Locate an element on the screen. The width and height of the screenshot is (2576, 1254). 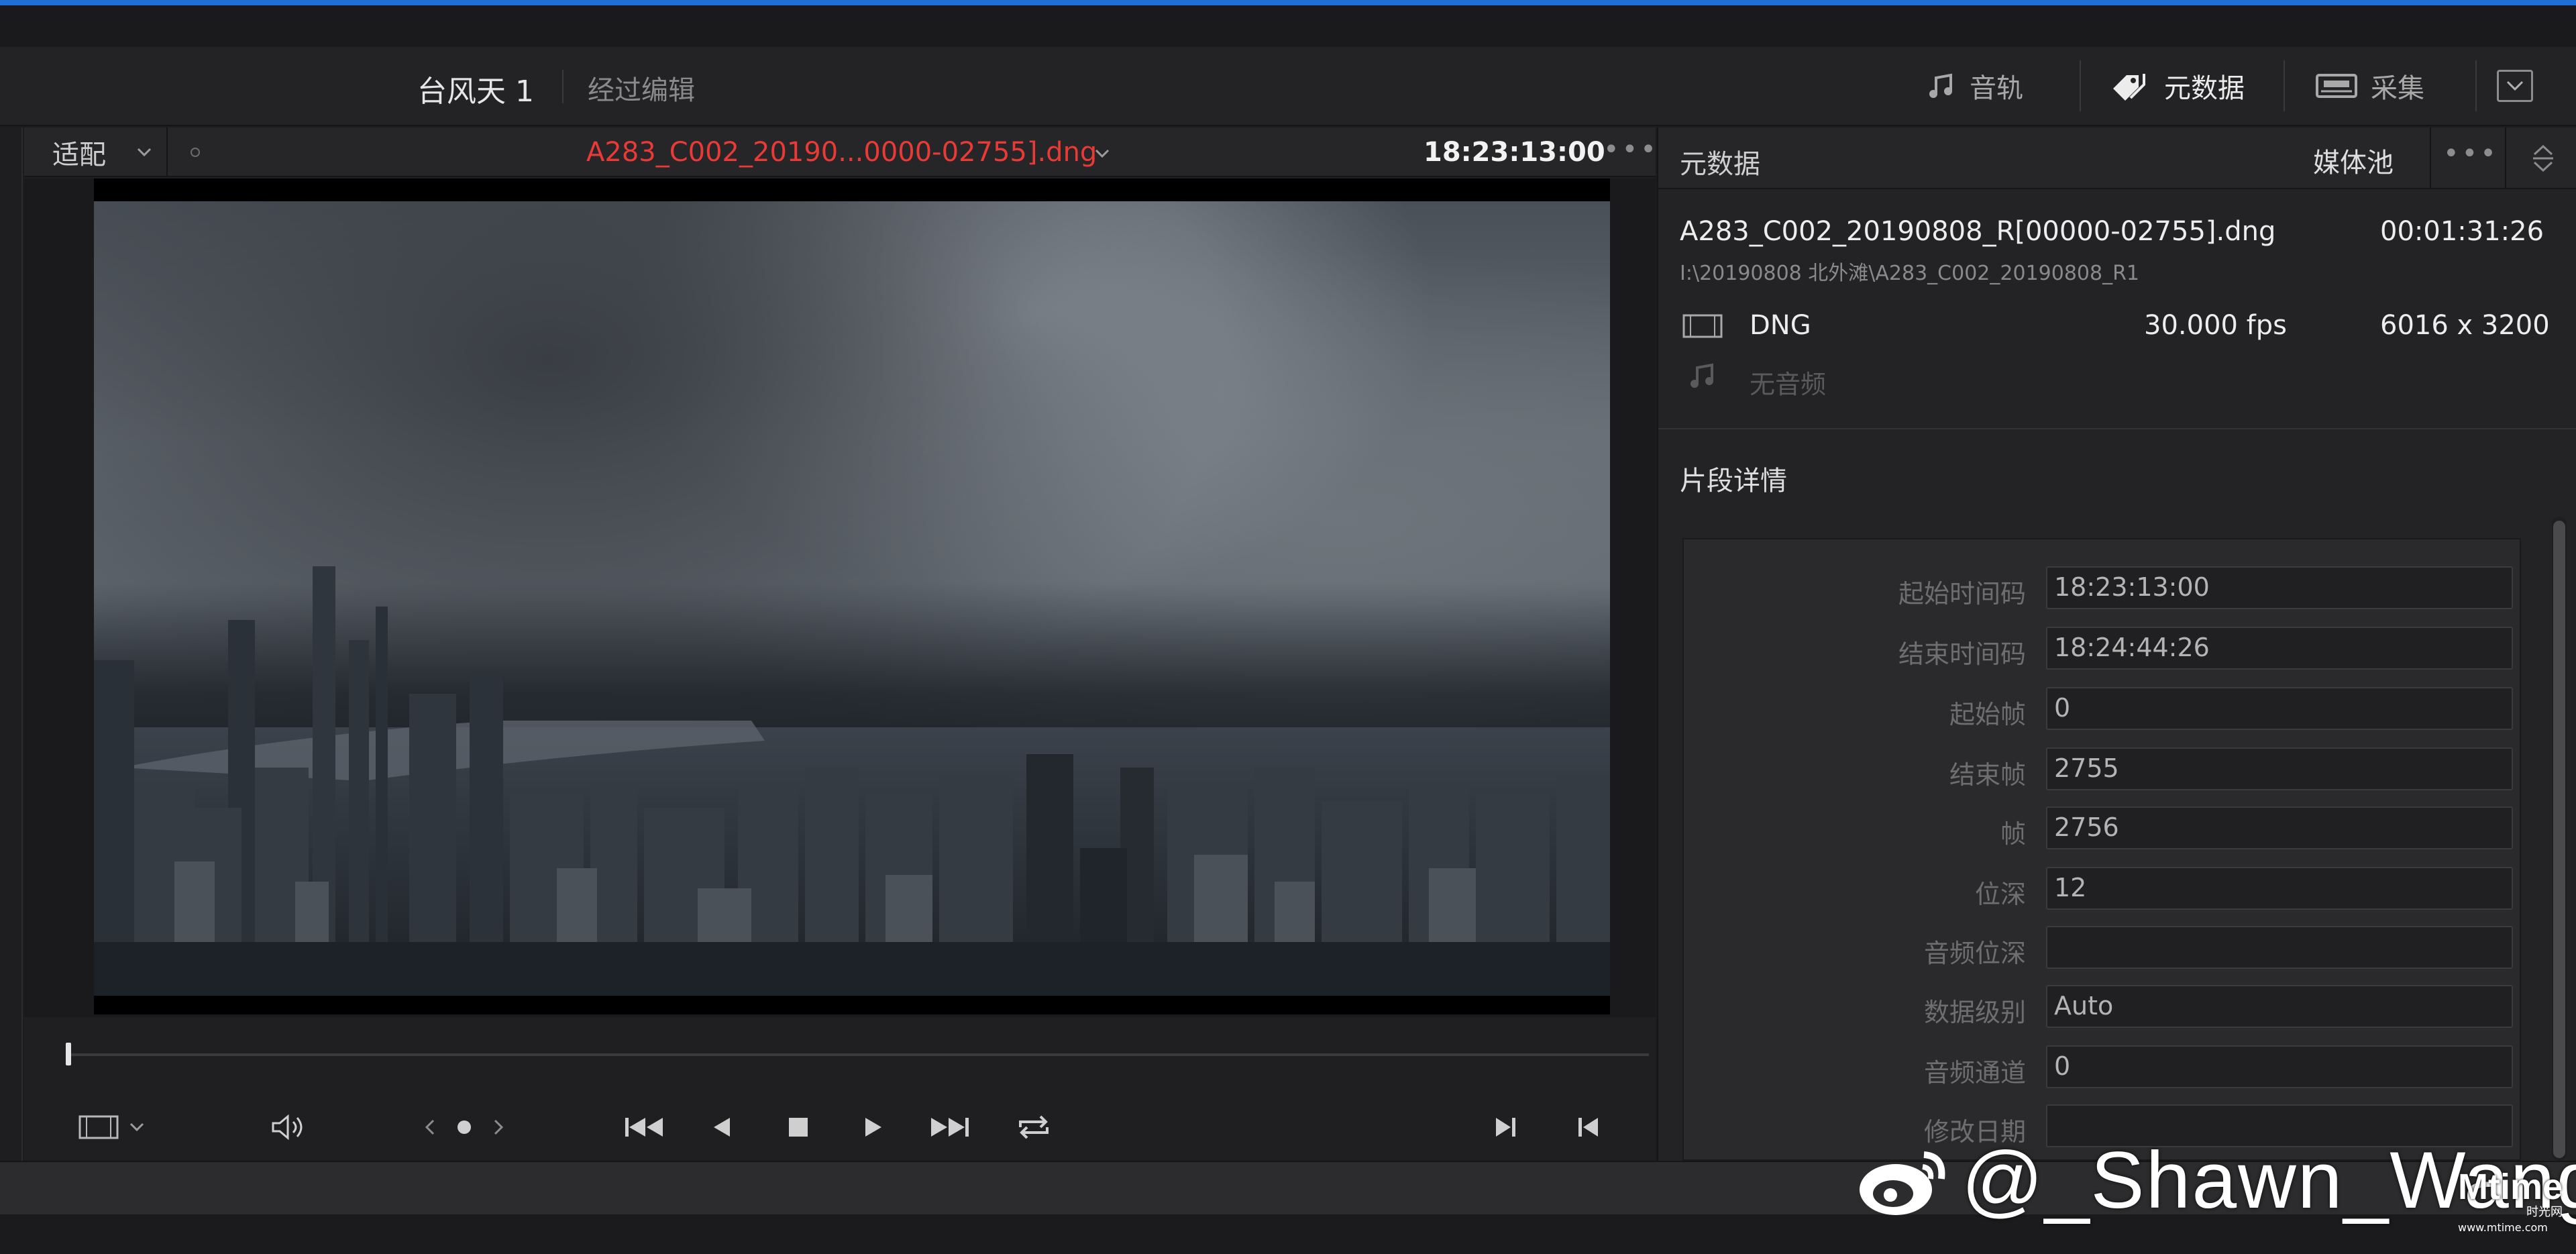
skip-forward-icon is located at coordinates (950, 1127).